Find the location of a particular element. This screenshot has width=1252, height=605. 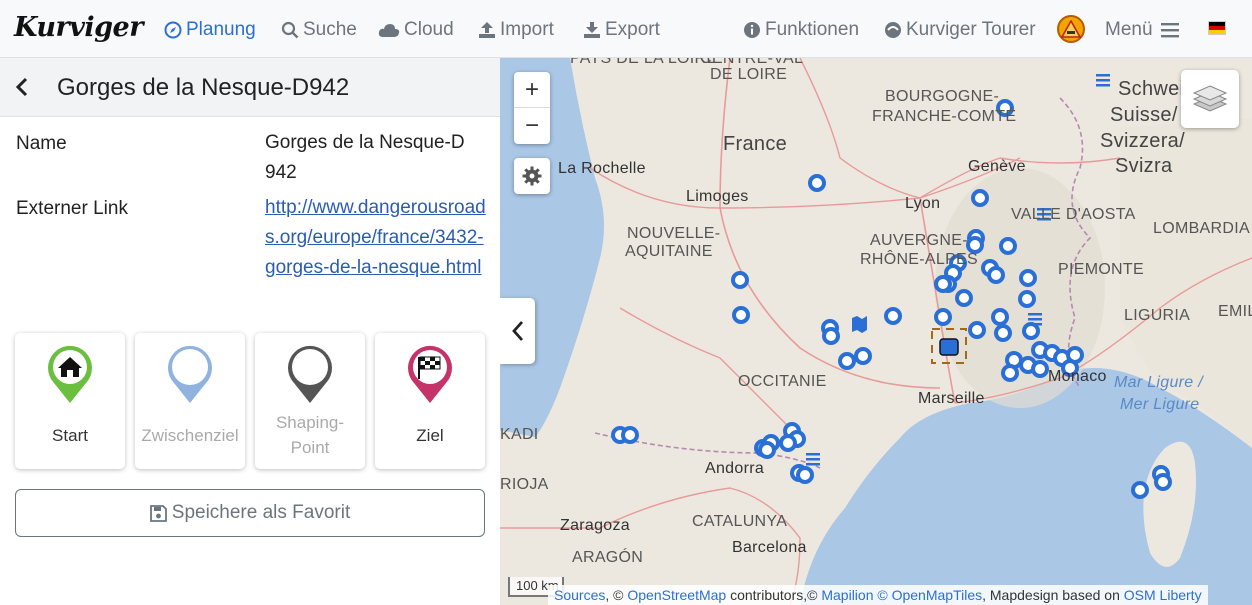

nav-suche-label: Suche is located at coordinates (330, 29).